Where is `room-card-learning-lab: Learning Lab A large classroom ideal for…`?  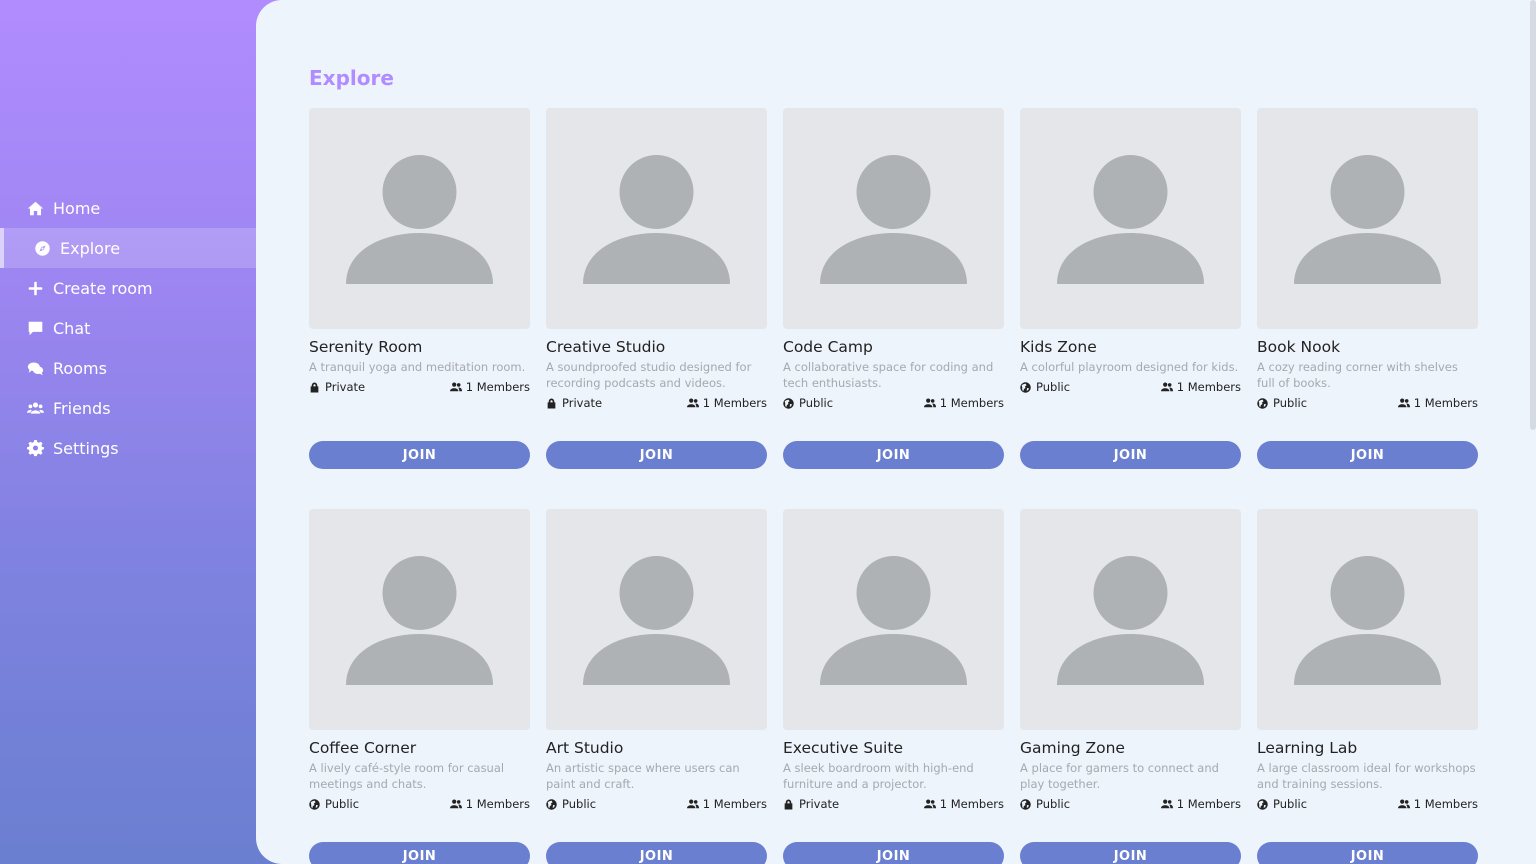 room-card-learning-lab: Learning Lab A large classroom ideal for… is located at coordinates (1367, 686).